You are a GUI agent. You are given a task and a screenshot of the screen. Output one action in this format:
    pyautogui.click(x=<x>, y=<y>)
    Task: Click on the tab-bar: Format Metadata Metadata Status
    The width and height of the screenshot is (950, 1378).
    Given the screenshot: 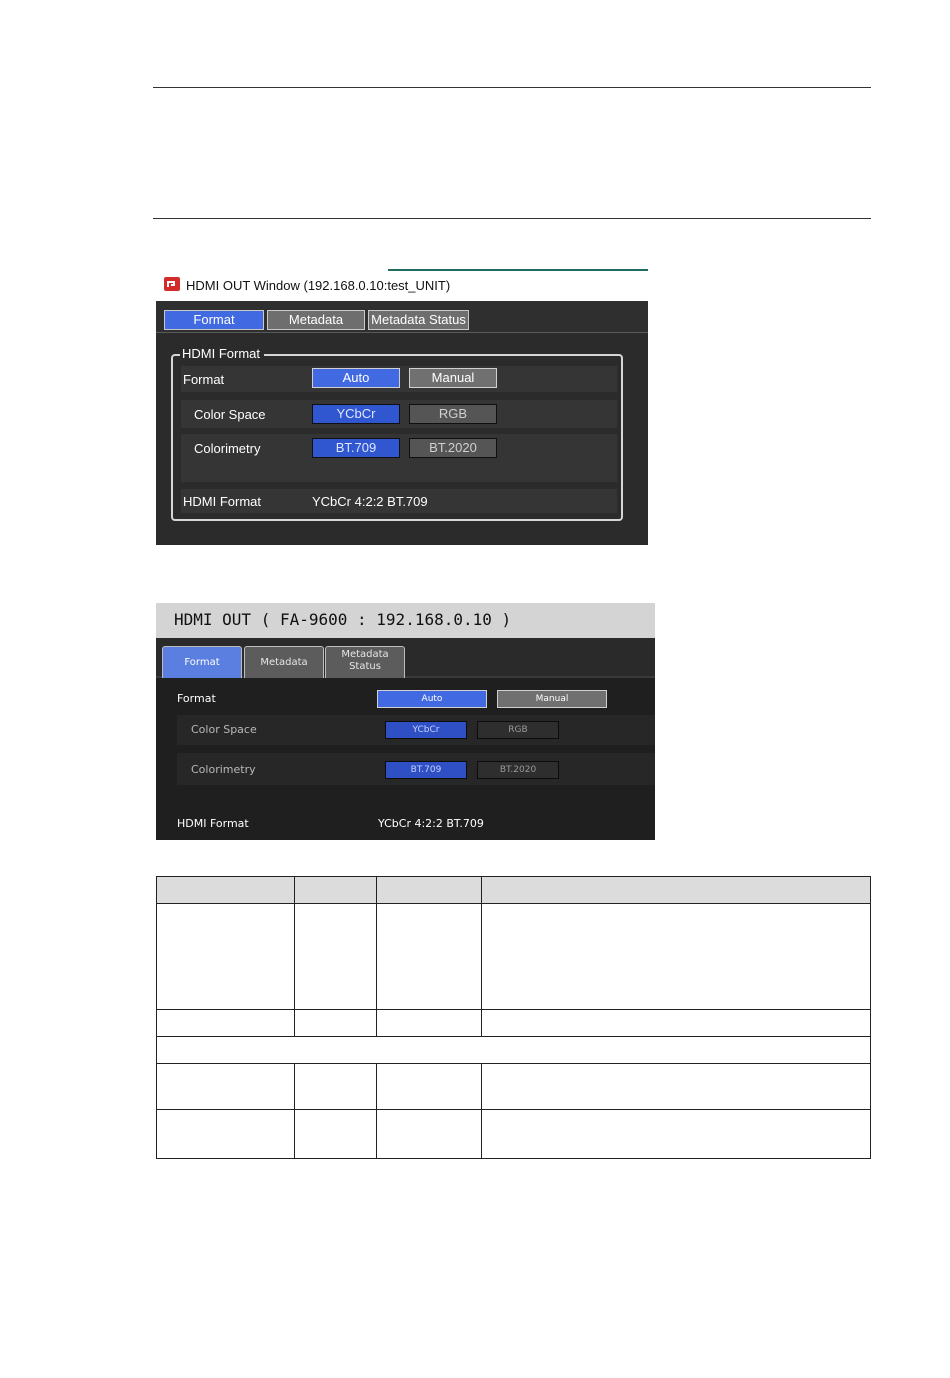 What is the action you would take?
    pyautogui.click(x=402, y=317)
    